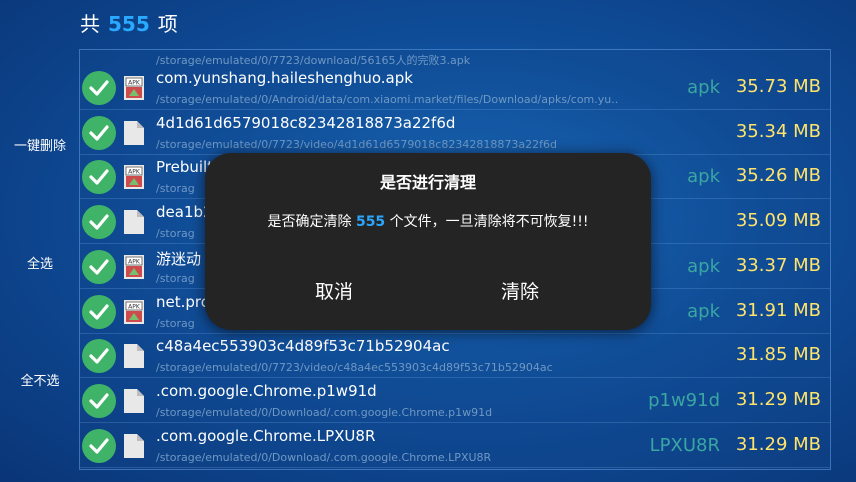  Describe the element at coordinates (778, 310) in the screenshot. I see `file-size: 31.91 MB` at that location.